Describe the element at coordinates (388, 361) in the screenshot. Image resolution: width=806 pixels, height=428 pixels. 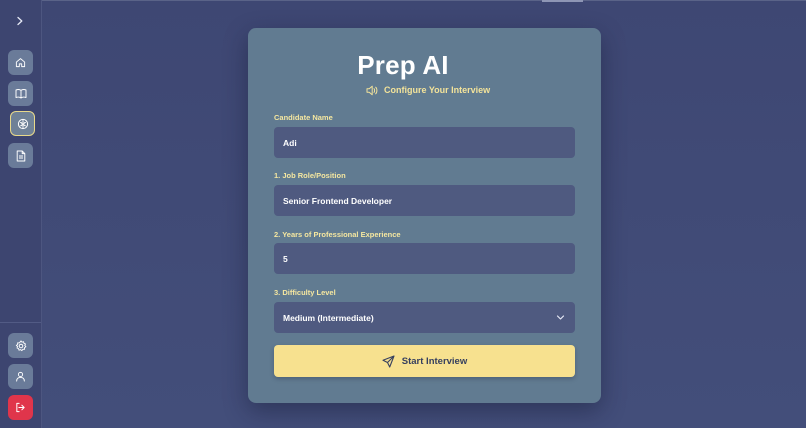
I see `send-icon` at that location.